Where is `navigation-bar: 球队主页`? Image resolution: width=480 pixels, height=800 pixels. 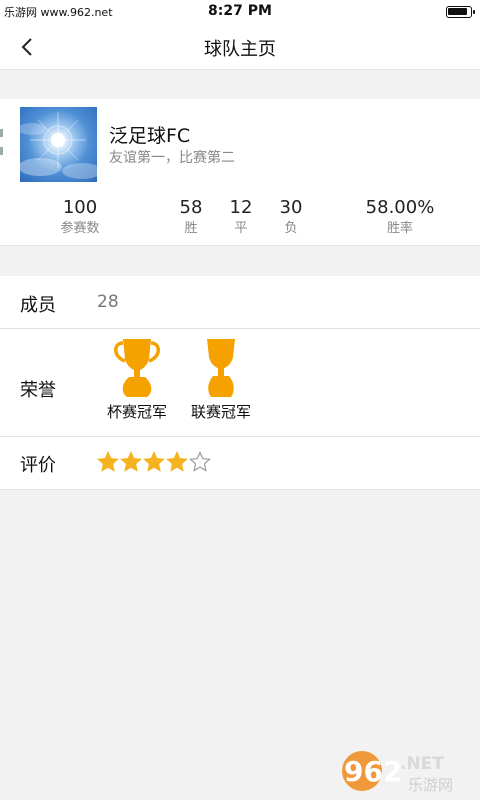
navigation-bar: 球队主页 is located at coordinates (240, 47).